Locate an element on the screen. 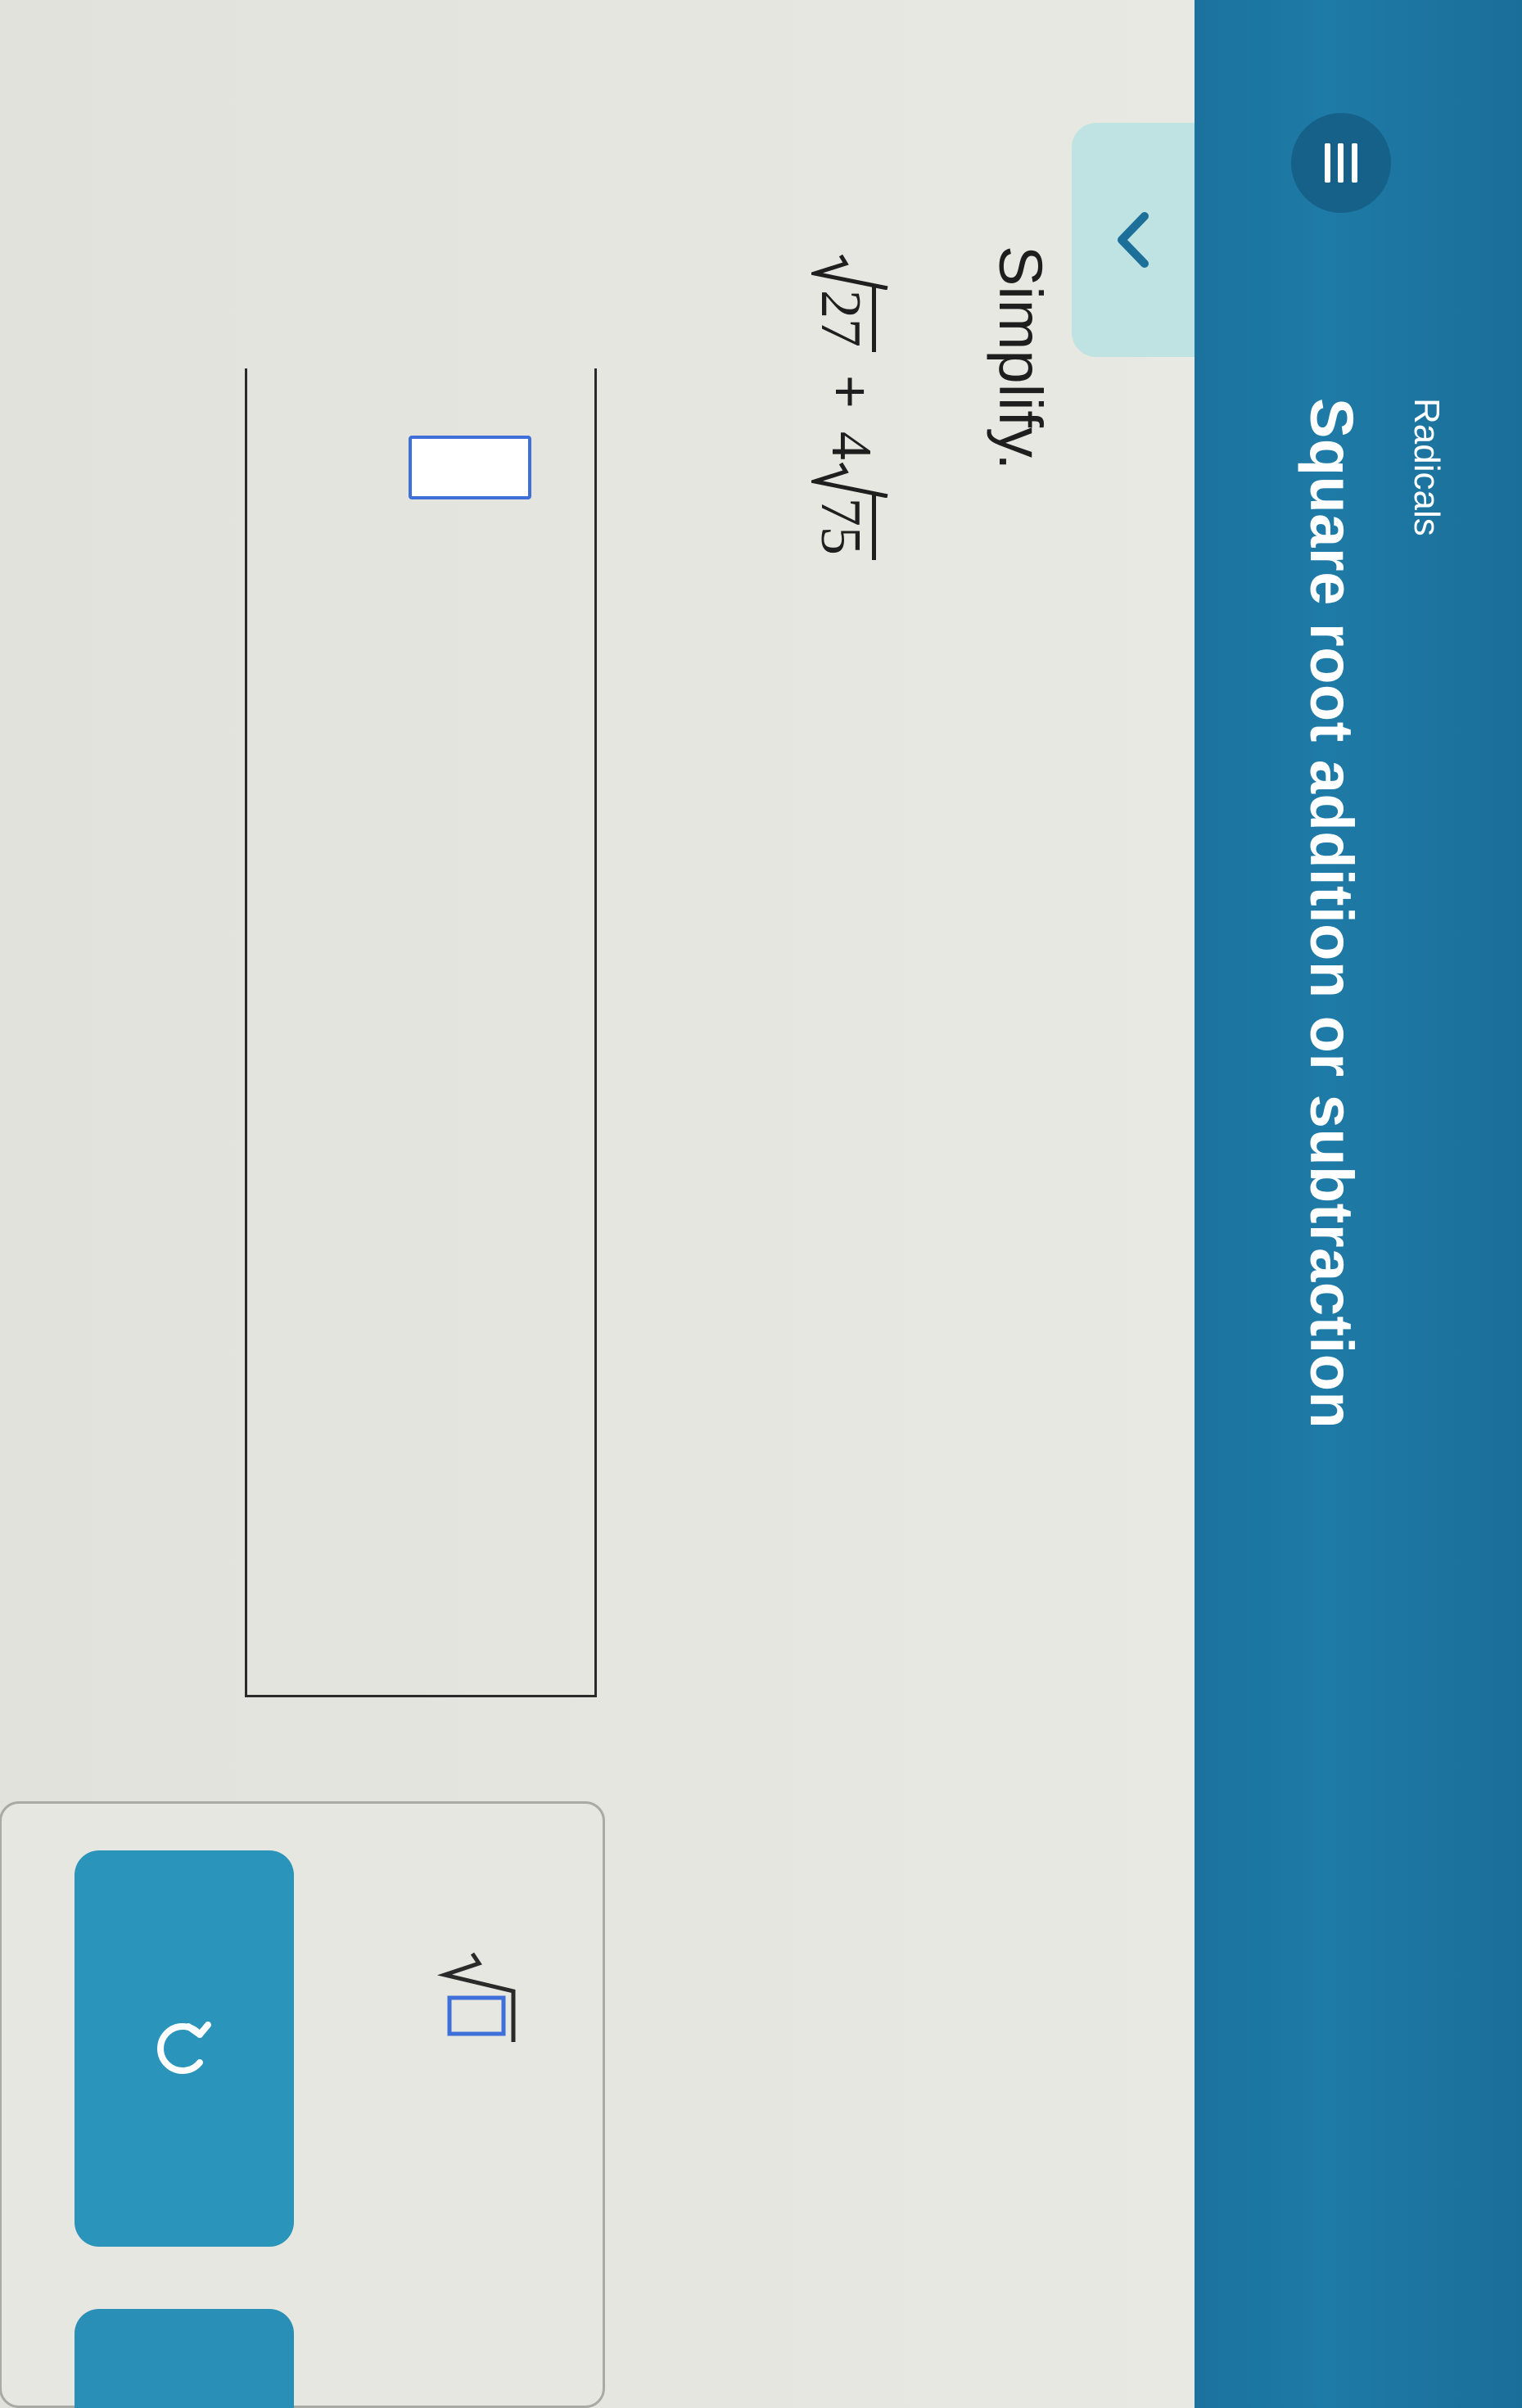  collapse-header-button is located at coordinates (1133, 240).